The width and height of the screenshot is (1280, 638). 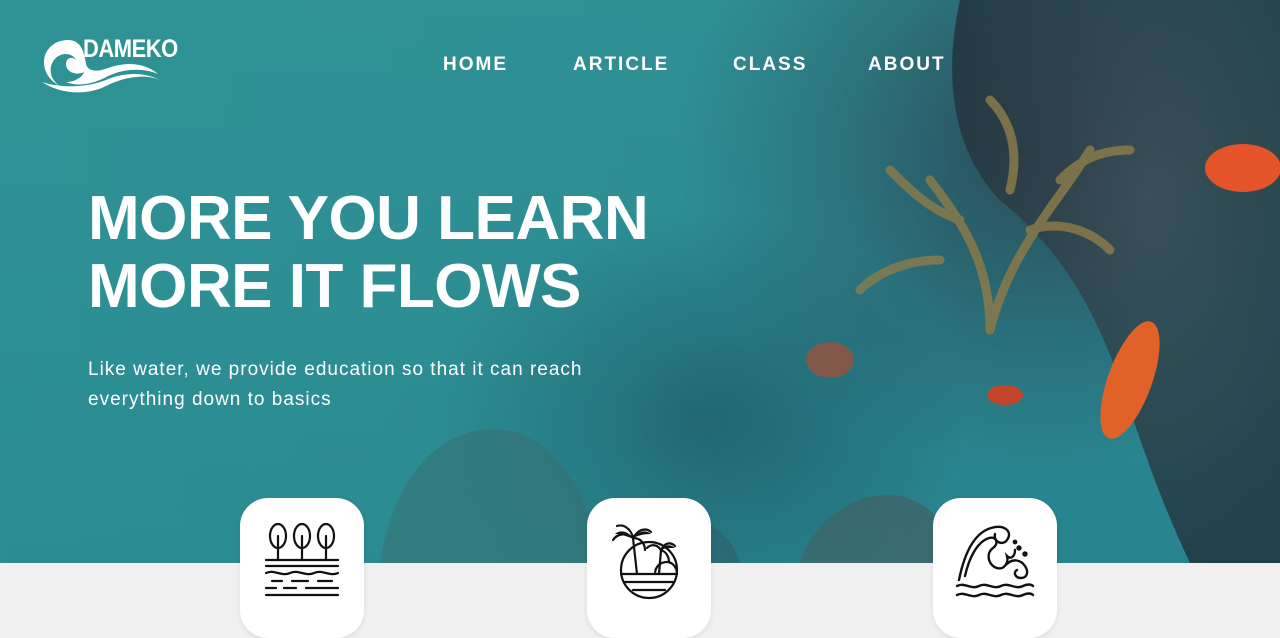 I want to click on nav-class: CLASS, so click(x=770, y=65).